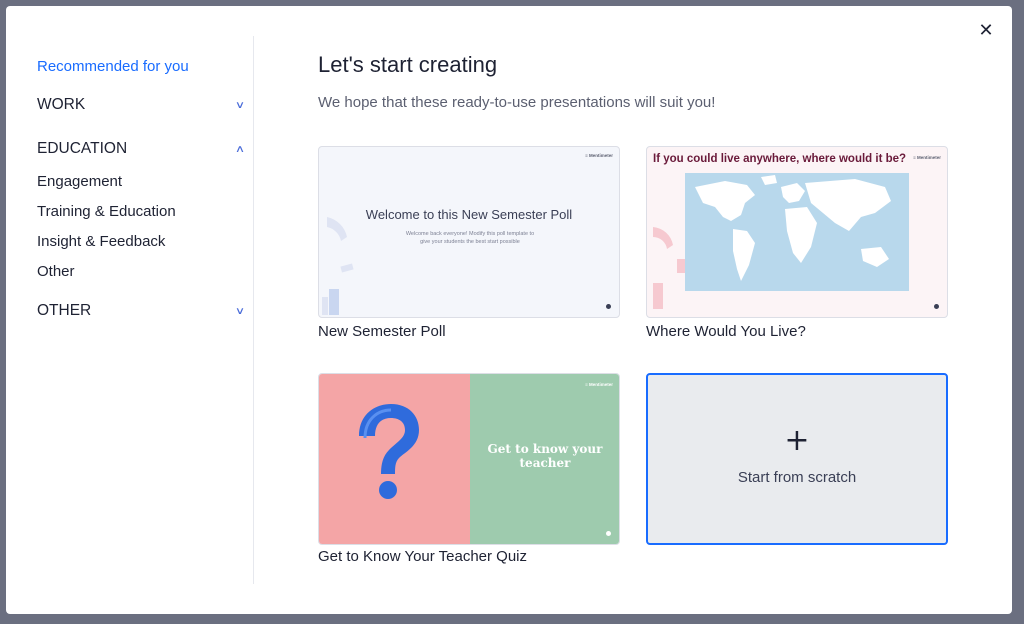 Image resolution: width=1024 pixels, height=624 pixels. I want to click on thumb-title: Get to know your teacher, so click(545, 456).